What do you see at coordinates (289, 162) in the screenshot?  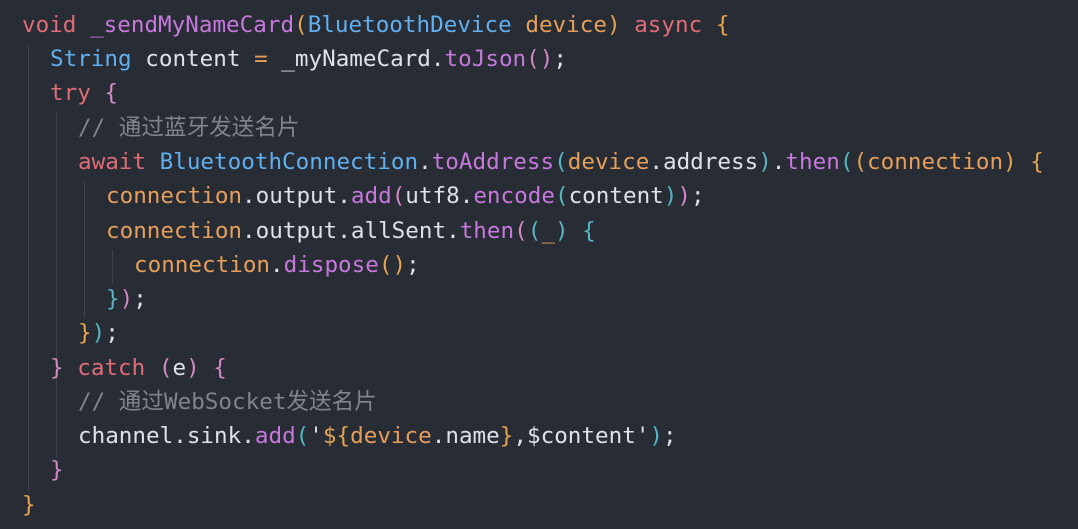 I see `code-token: BluetoothConnection` at bounding box center [289, 162].